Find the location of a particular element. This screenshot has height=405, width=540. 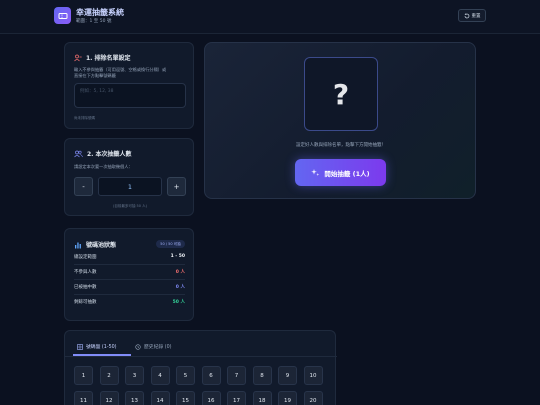

tab-board-label: 號碼盤 (1-50) is located at coordinates (101, 347).